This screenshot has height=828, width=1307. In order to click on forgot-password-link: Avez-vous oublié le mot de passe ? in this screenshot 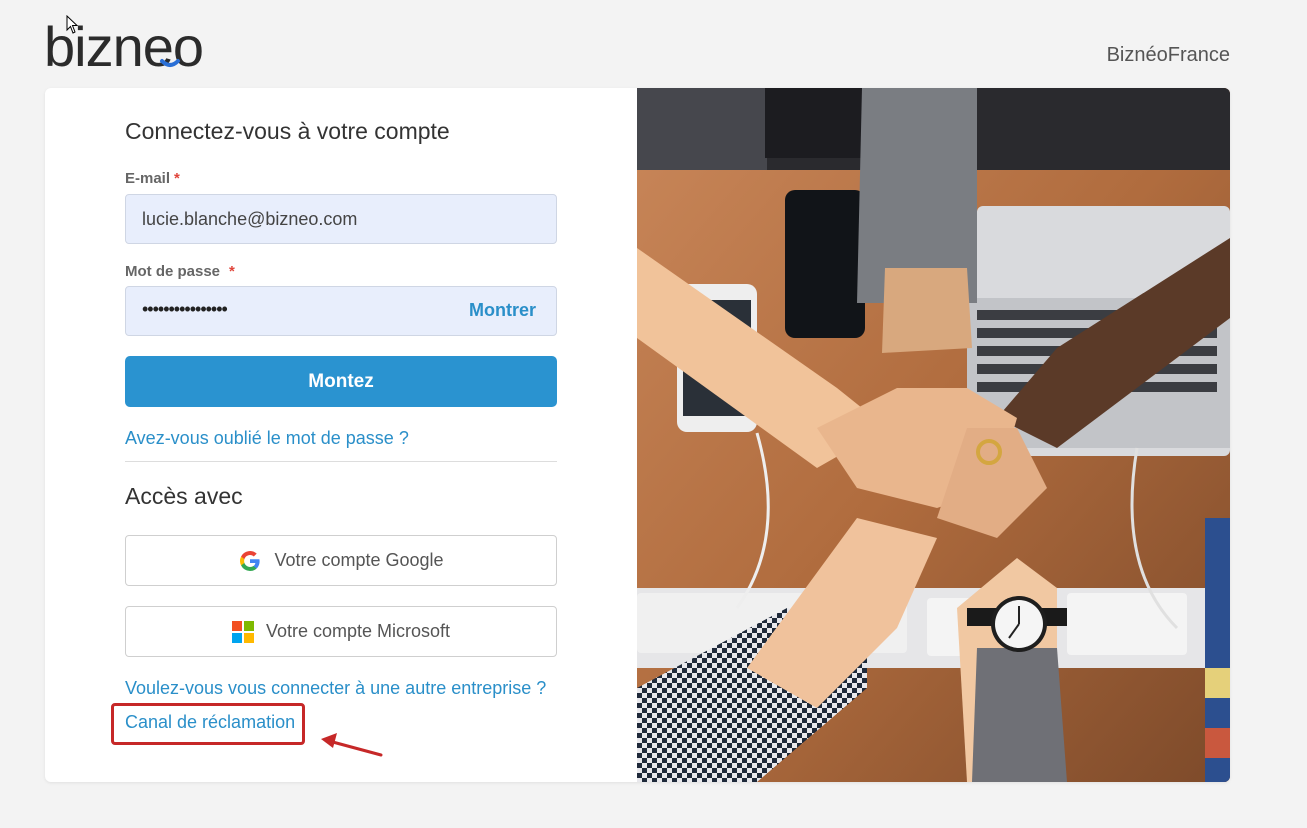, I will do `click(267, 438)`.